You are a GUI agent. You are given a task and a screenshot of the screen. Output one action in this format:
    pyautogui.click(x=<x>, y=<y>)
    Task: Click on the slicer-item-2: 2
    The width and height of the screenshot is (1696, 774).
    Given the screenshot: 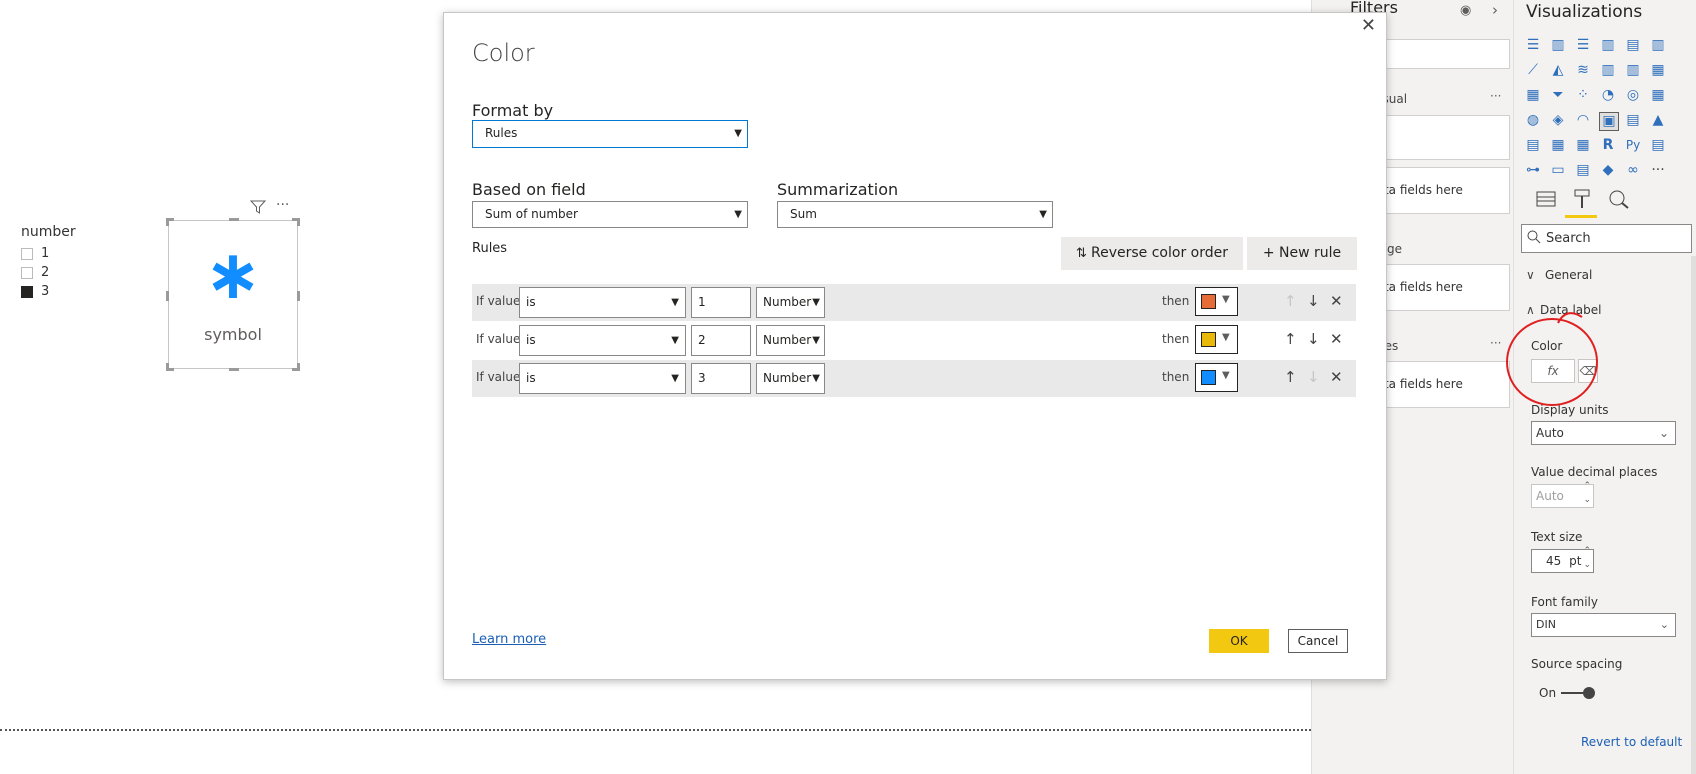 What is the action you would take?
    pyautogui.click(x=35, y=272)
    